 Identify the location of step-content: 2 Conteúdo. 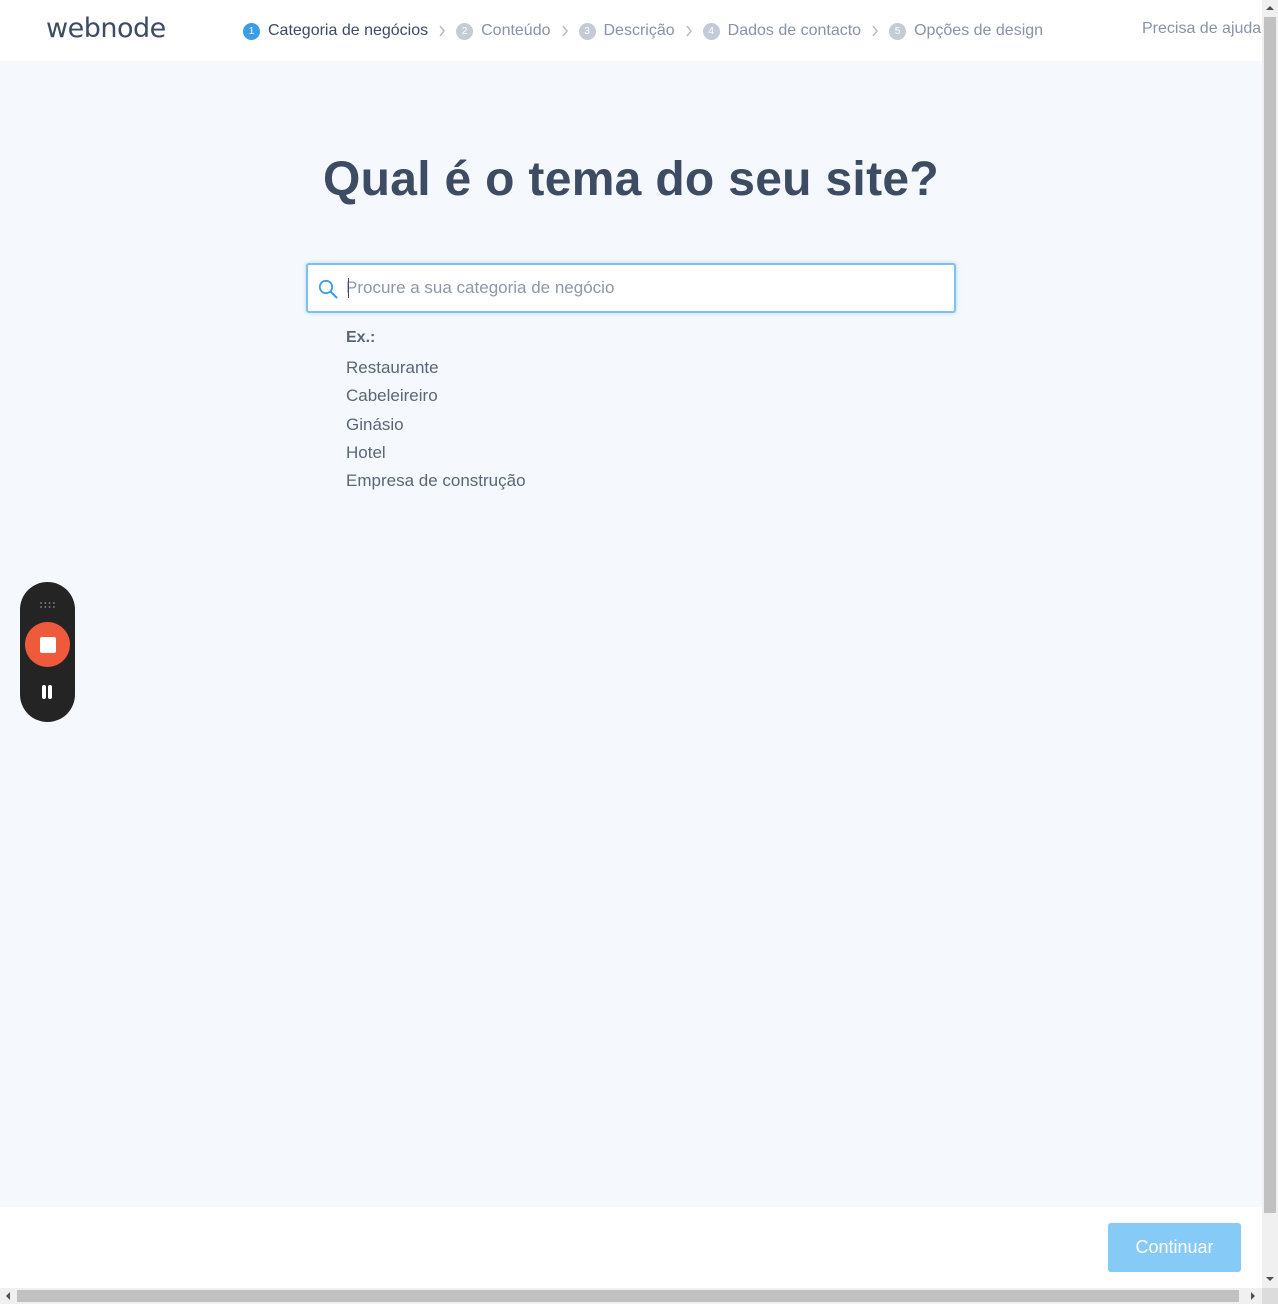
(503, 31).